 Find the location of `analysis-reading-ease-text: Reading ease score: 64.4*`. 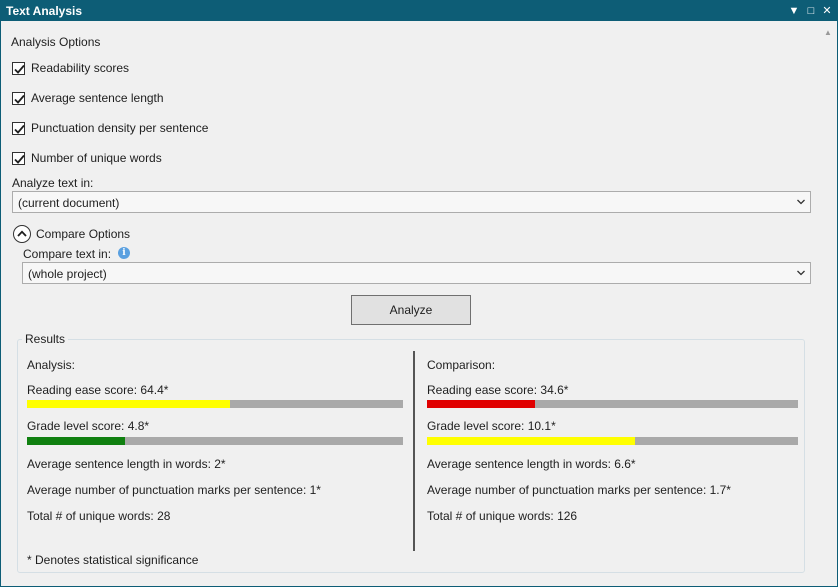

analysis-reading-ease-text: Reading ease score: 64.4* is located at coordinates (98, 390).